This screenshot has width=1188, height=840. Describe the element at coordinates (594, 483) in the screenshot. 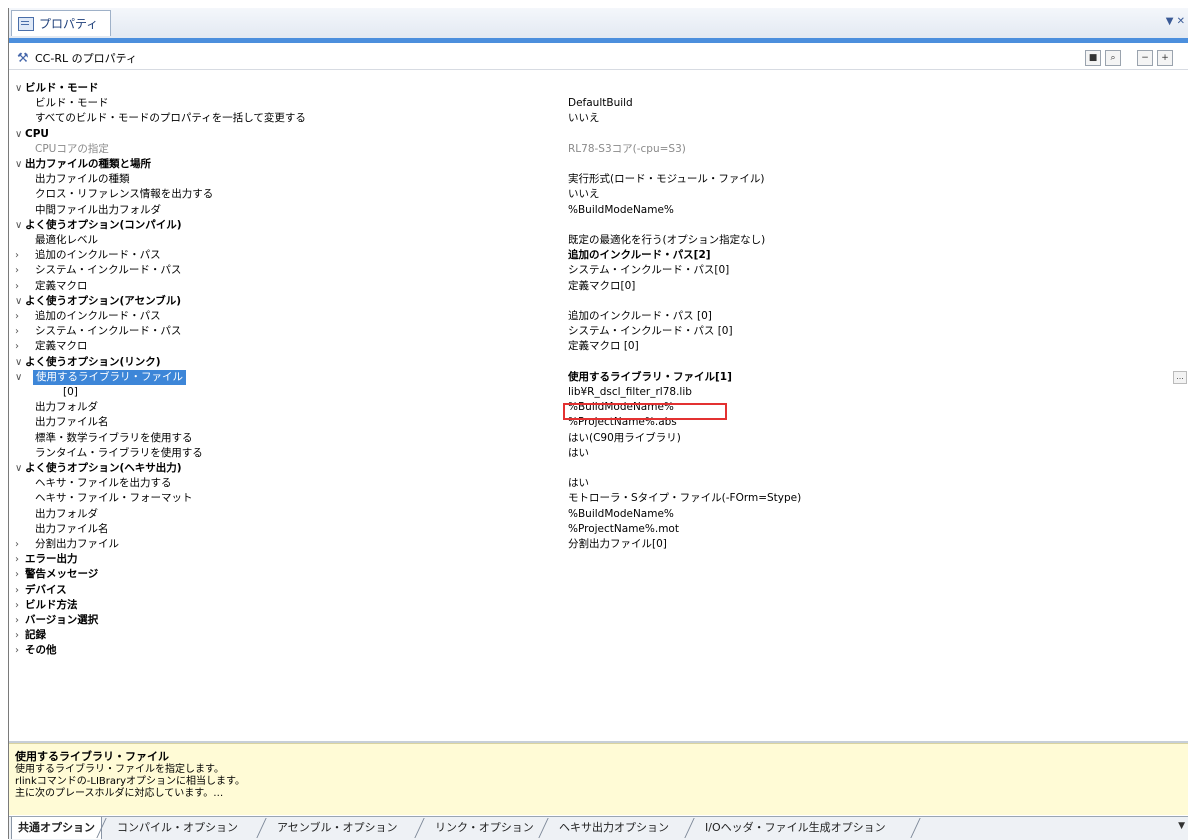

I see `property-row: ヘキサ・ファイルを出力する はい` at that location.